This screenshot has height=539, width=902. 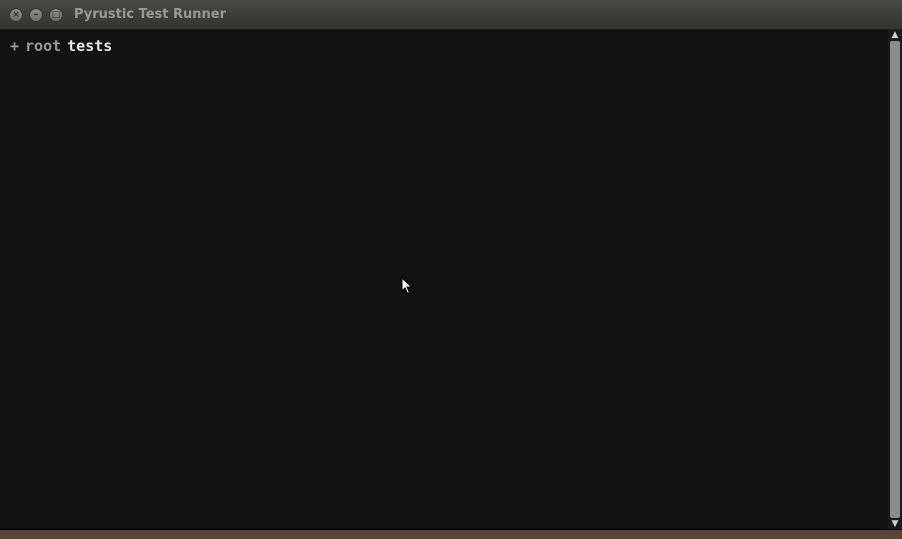 I want to click on maximize-window-button: □, so click(x=56, y=15).